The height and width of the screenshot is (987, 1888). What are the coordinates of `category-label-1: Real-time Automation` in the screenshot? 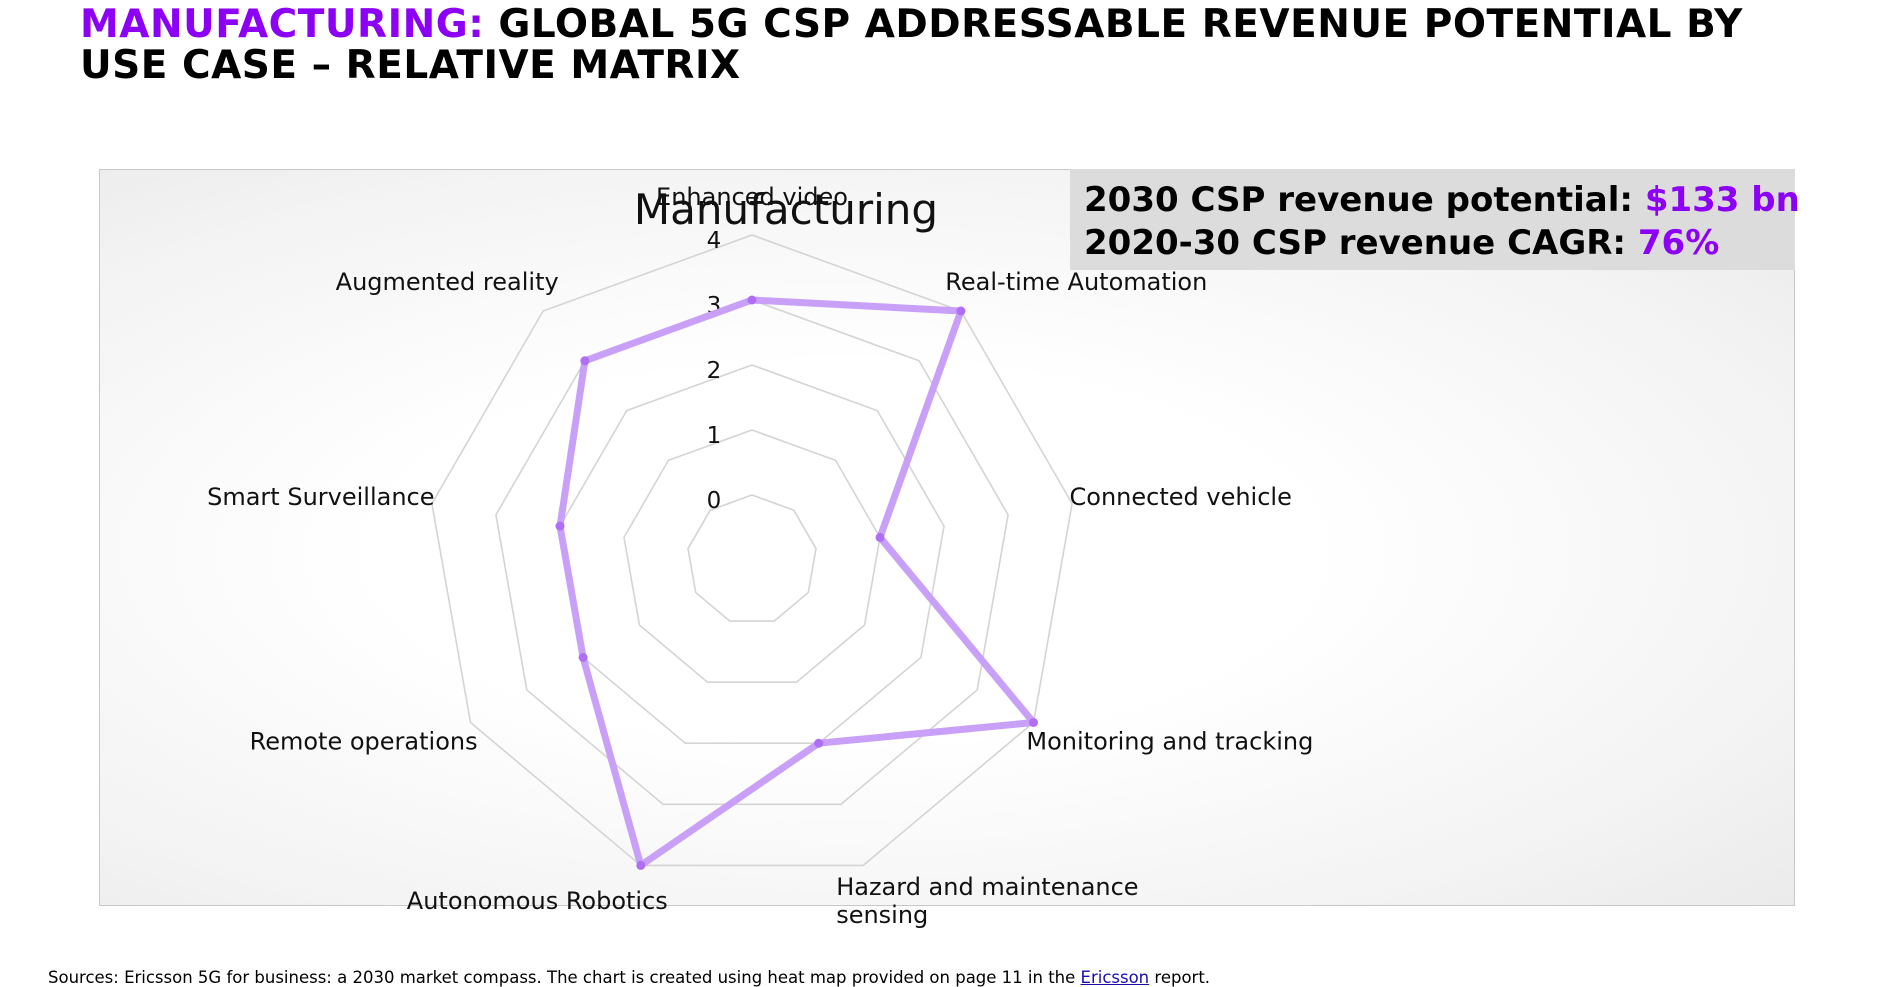 It's located at (1076, 282).